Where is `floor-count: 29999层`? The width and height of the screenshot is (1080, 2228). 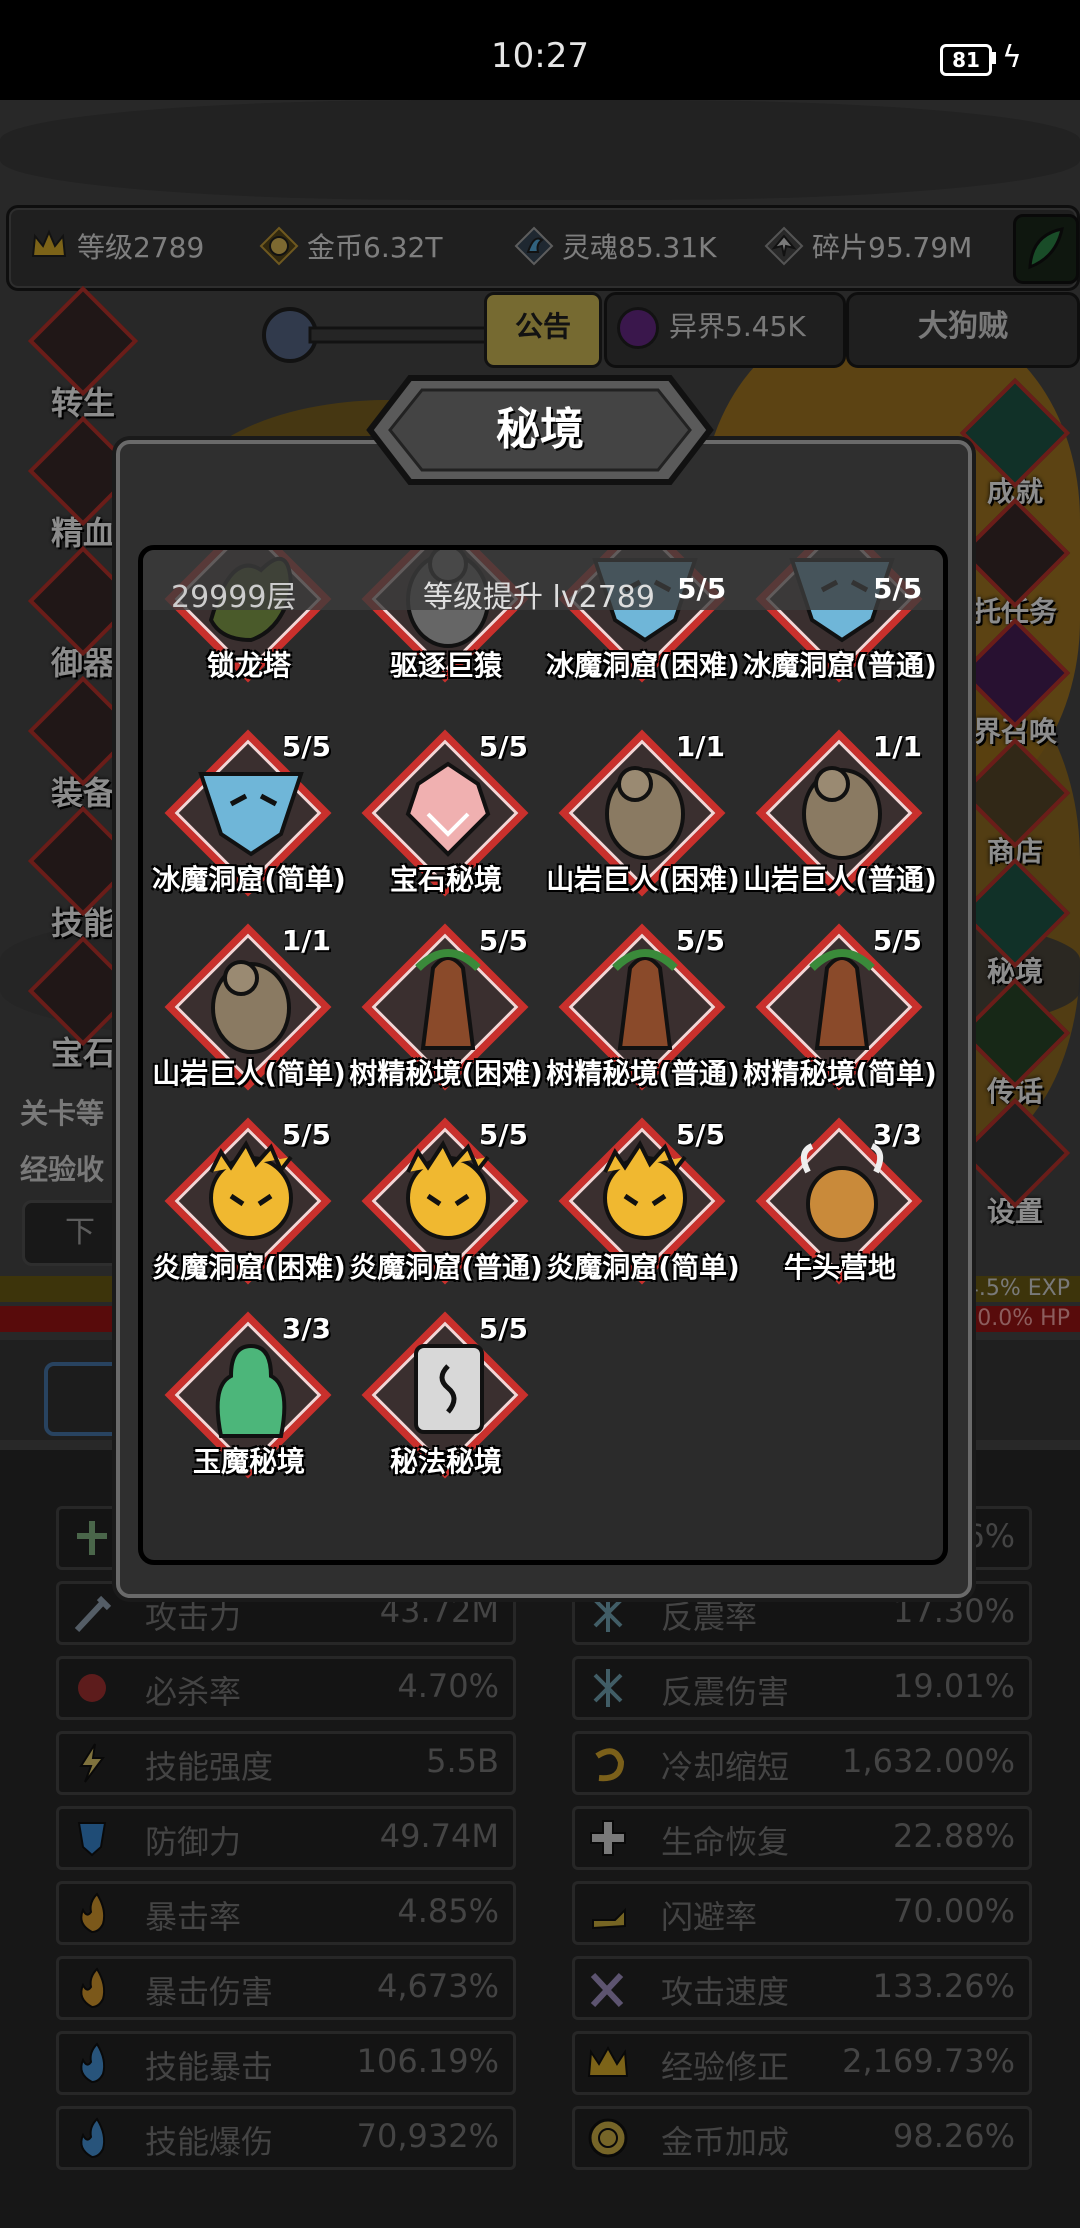 floor-count: 29999层 is located at coordinates (234, 597).